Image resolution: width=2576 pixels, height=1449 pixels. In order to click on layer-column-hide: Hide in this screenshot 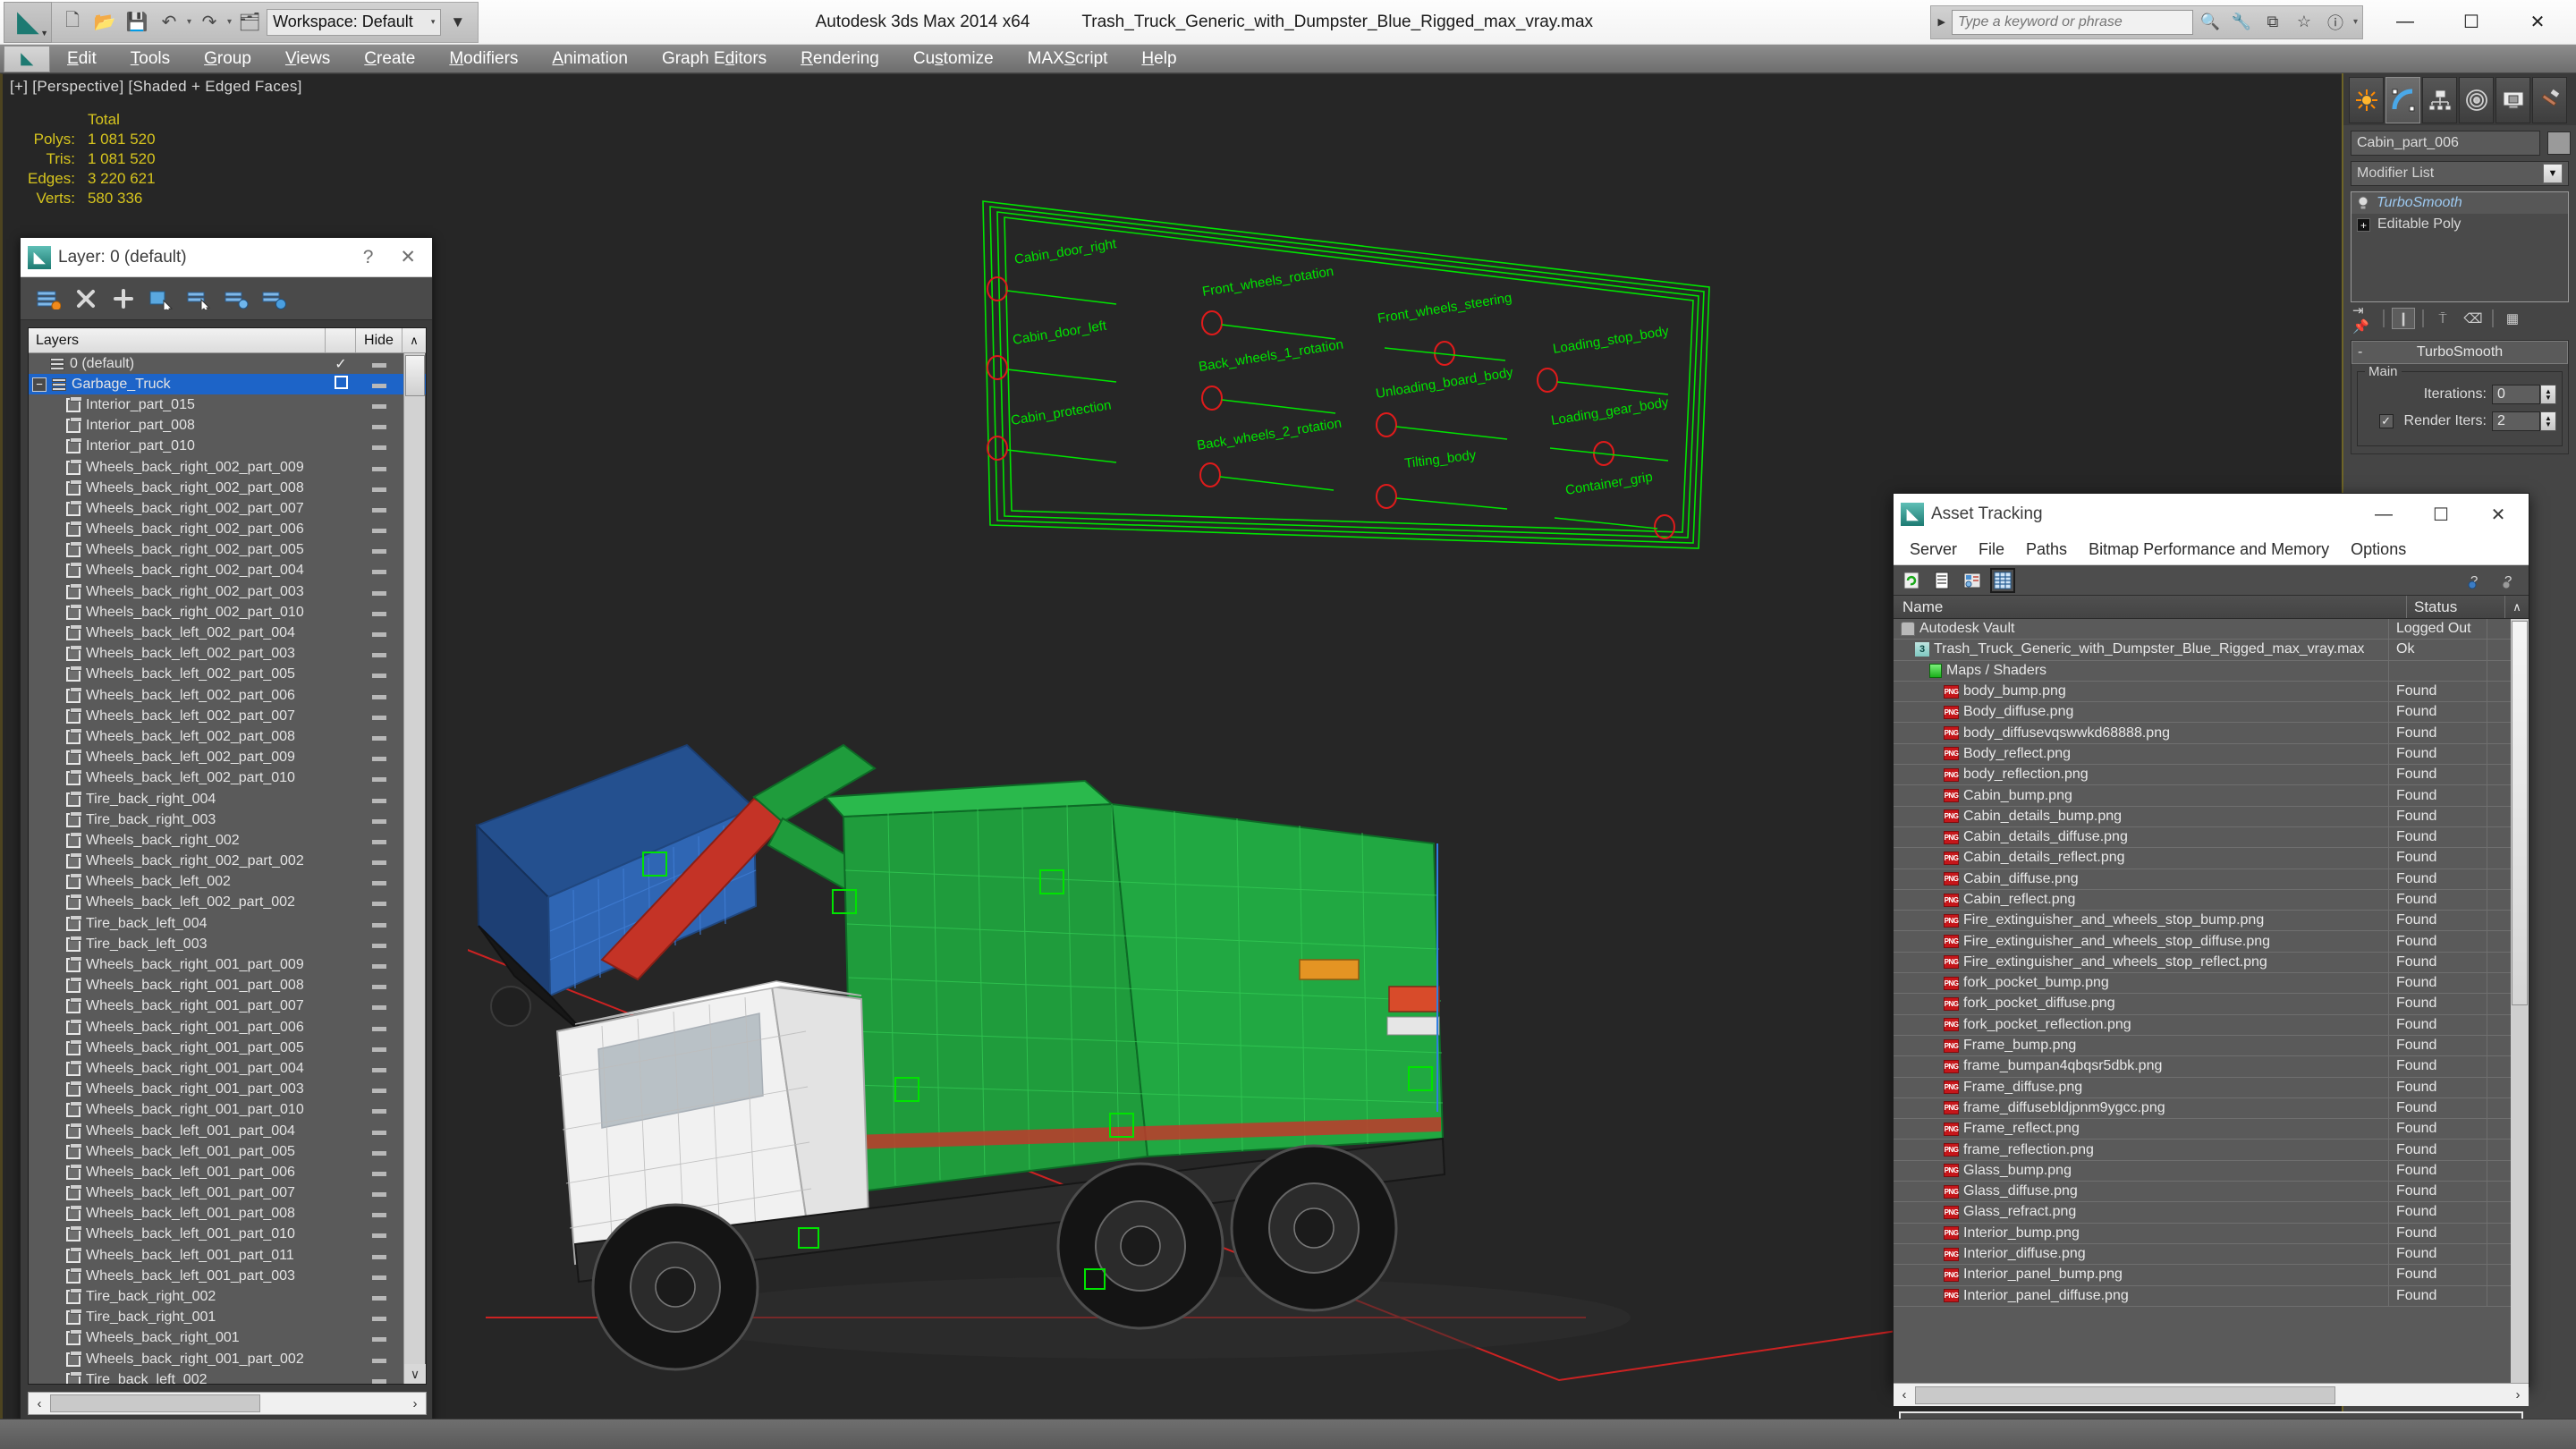, I will do `click(379, 340)`.